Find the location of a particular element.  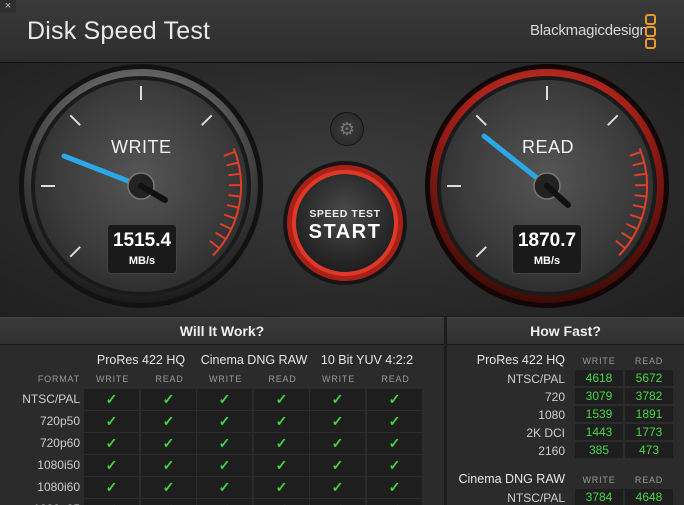

settings-button: ⚙ is located at coordinates (347, 129).